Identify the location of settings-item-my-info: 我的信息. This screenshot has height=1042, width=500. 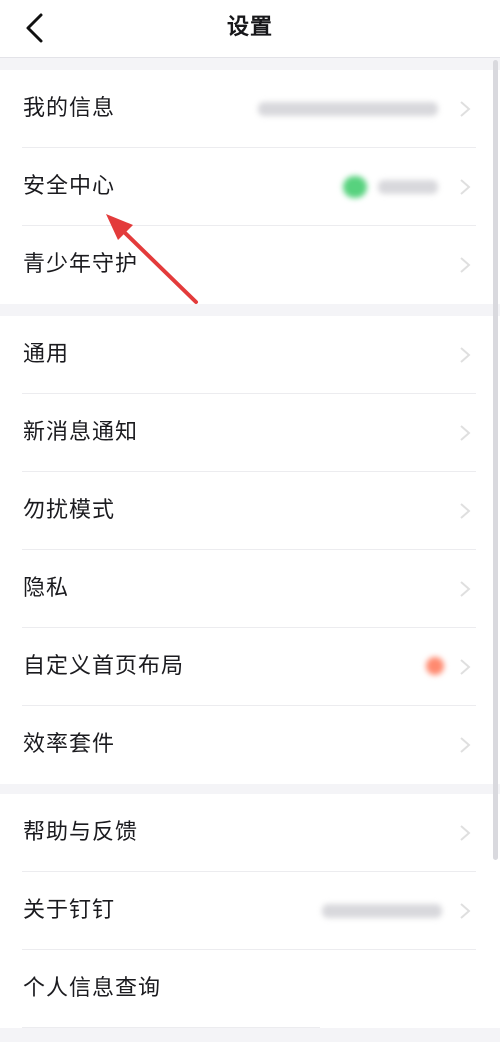
(250, 109).